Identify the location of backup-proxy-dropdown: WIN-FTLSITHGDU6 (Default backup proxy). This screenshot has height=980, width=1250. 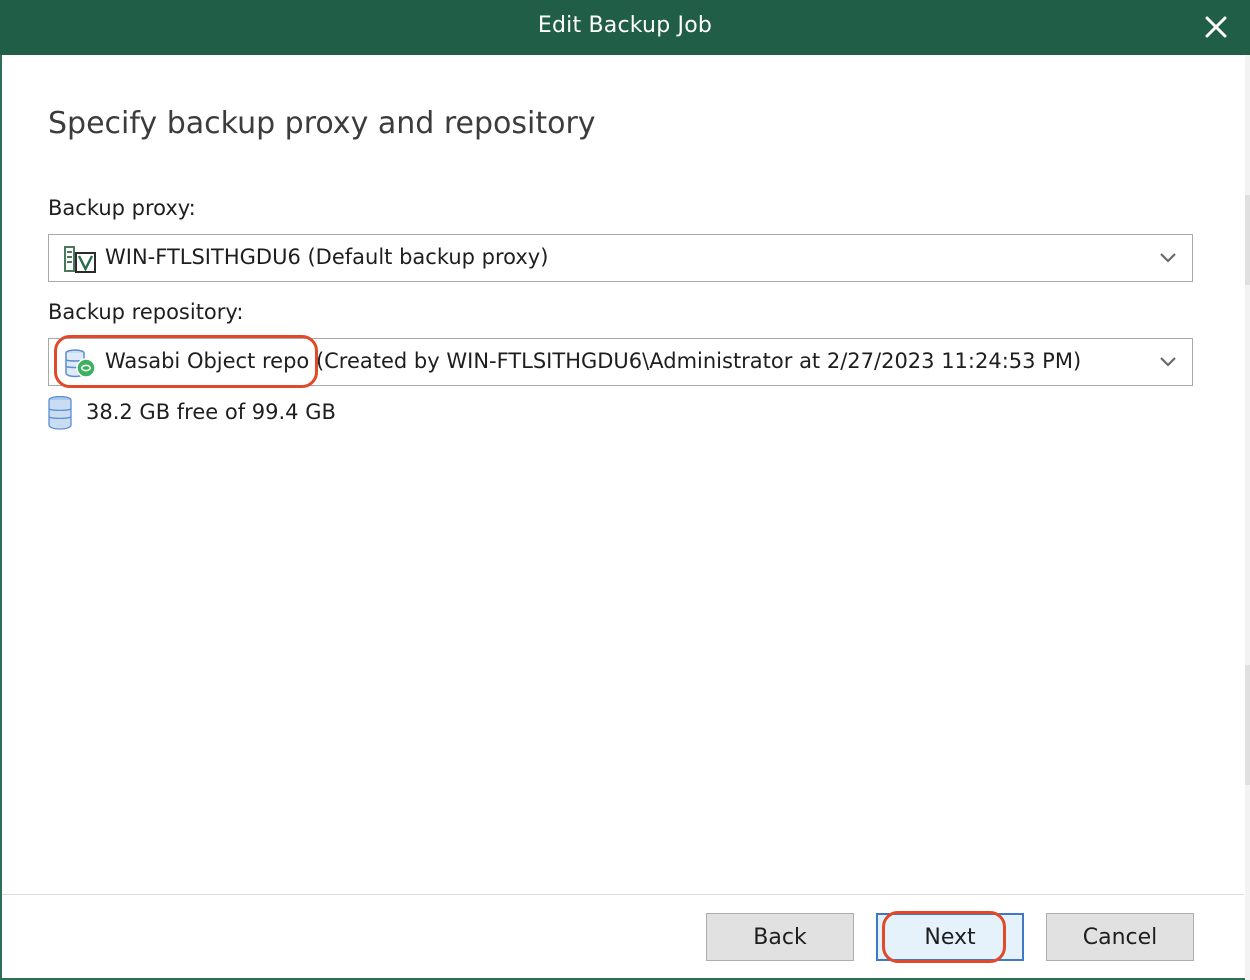
(620, 258).